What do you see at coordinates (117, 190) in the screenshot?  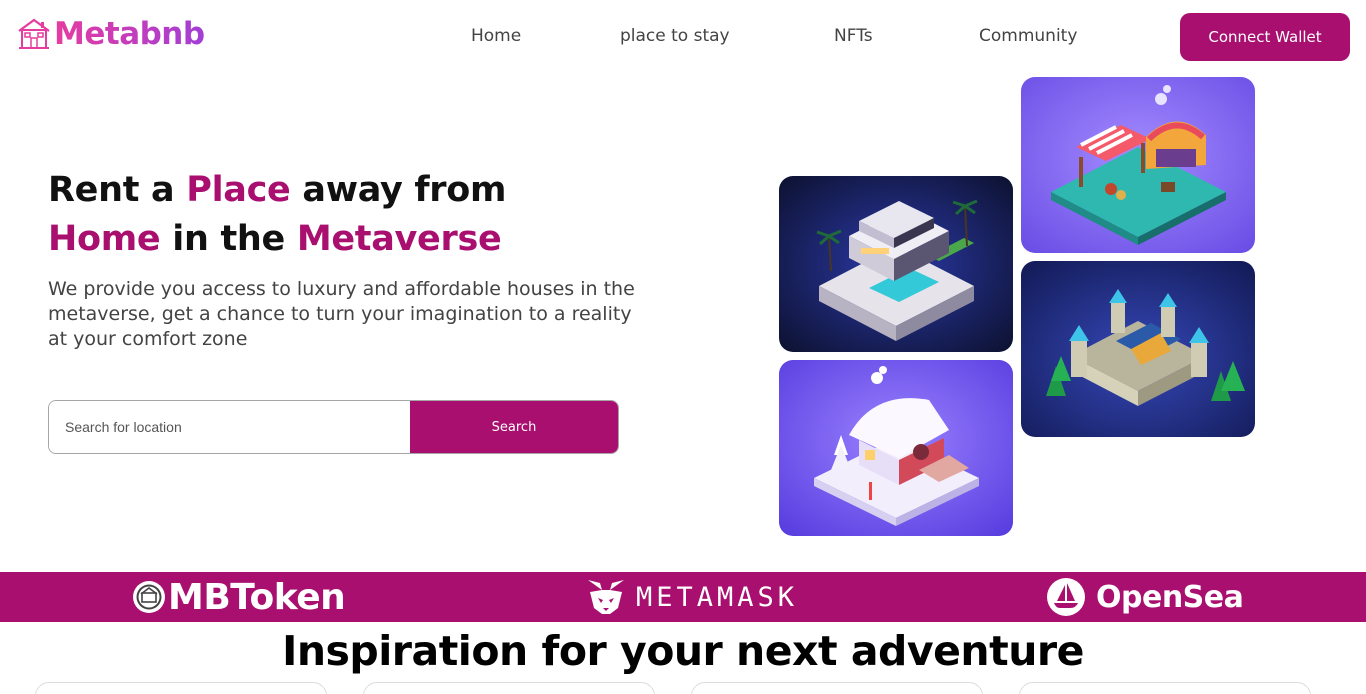 I see `hero-title-text: Rent a` at bounding box center [117, 190].